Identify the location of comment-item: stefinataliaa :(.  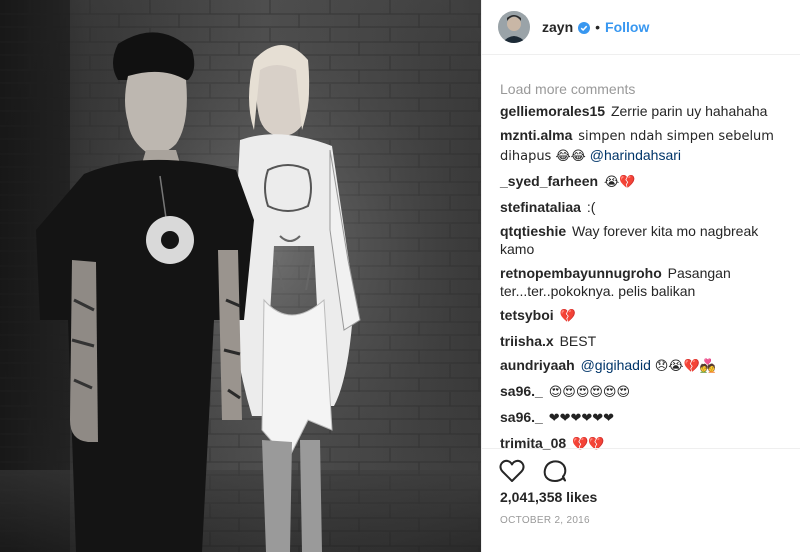
(645, 207).